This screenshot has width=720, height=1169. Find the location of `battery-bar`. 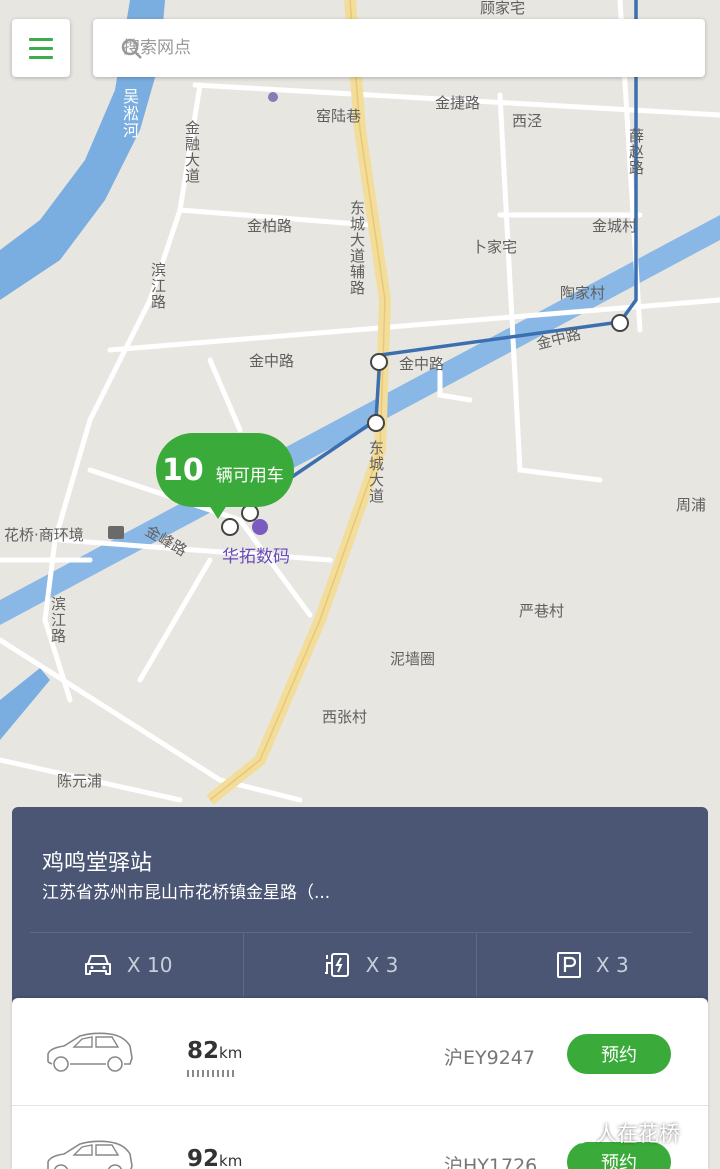

battery-bar is located at coordinates (211, 1073).